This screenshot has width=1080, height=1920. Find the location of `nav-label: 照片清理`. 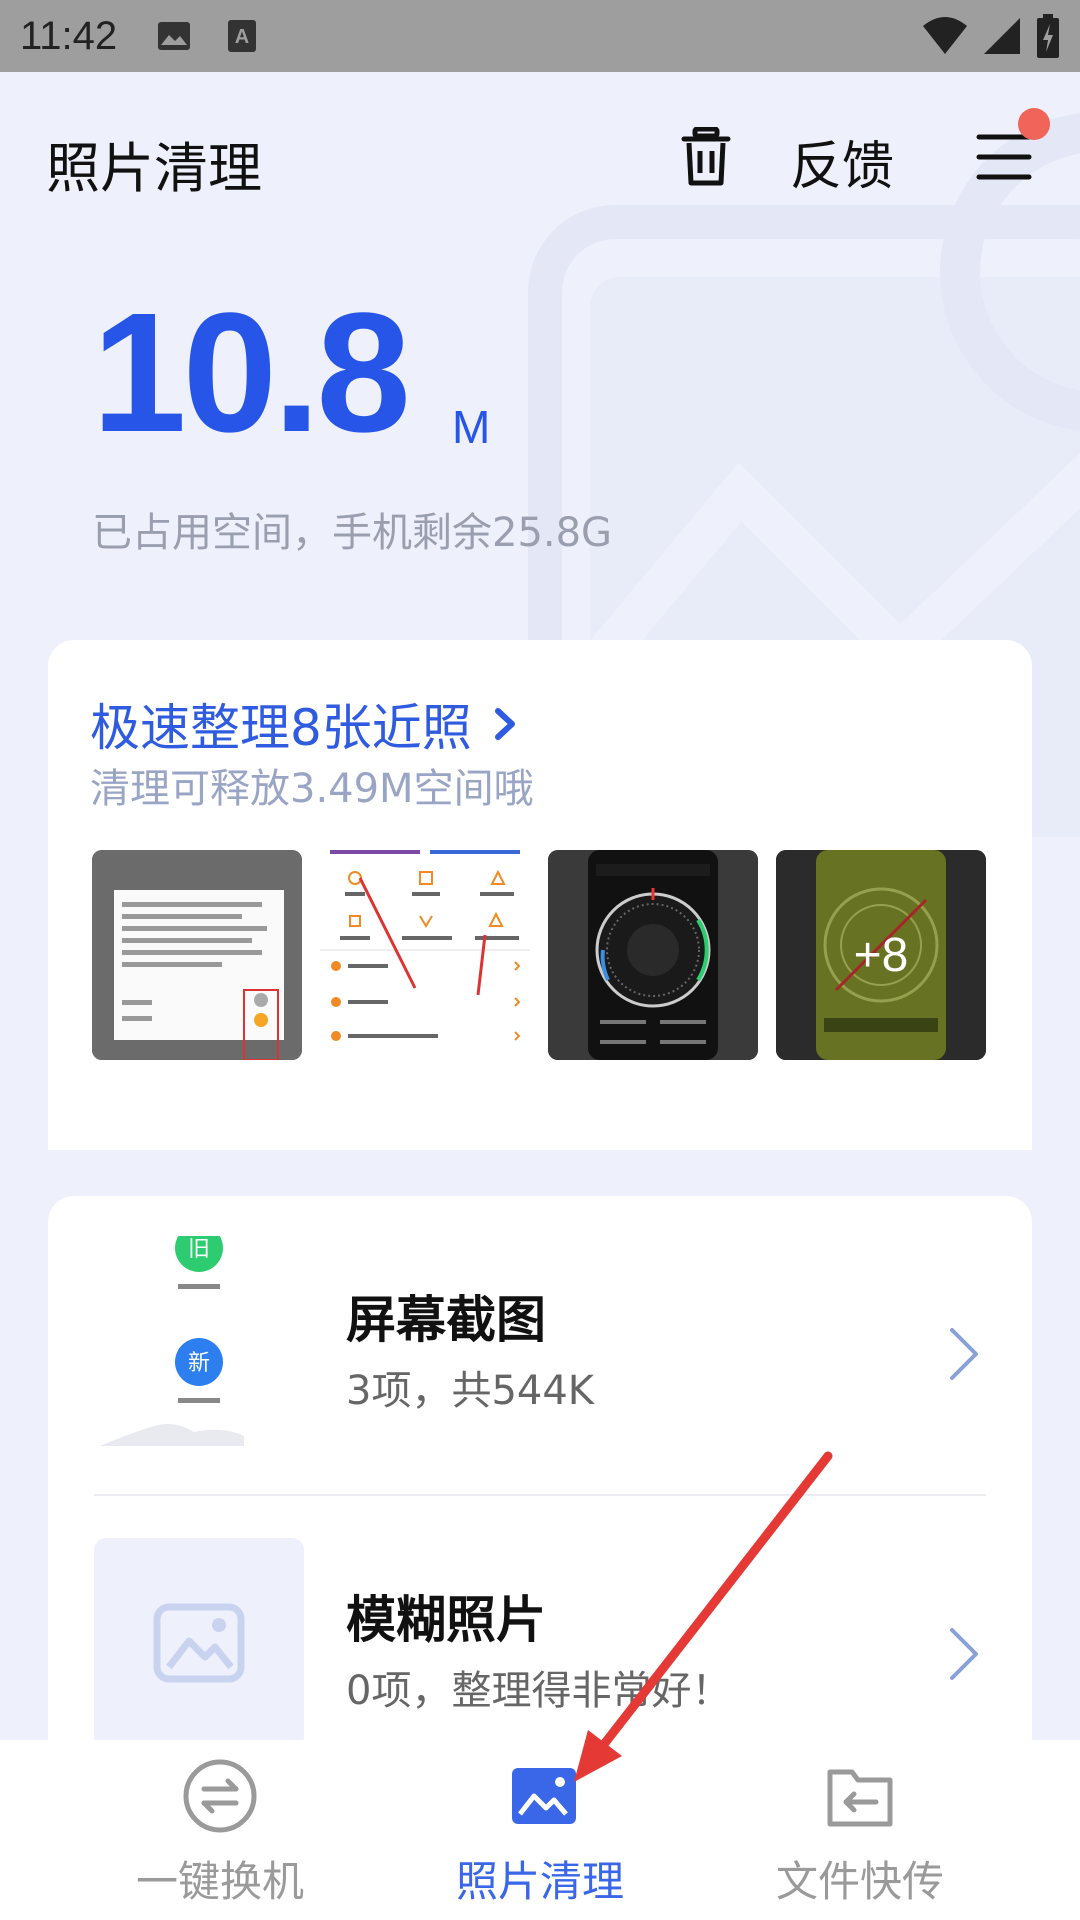

nav-label: 照片清理 is located at coordinates (539, 1881).